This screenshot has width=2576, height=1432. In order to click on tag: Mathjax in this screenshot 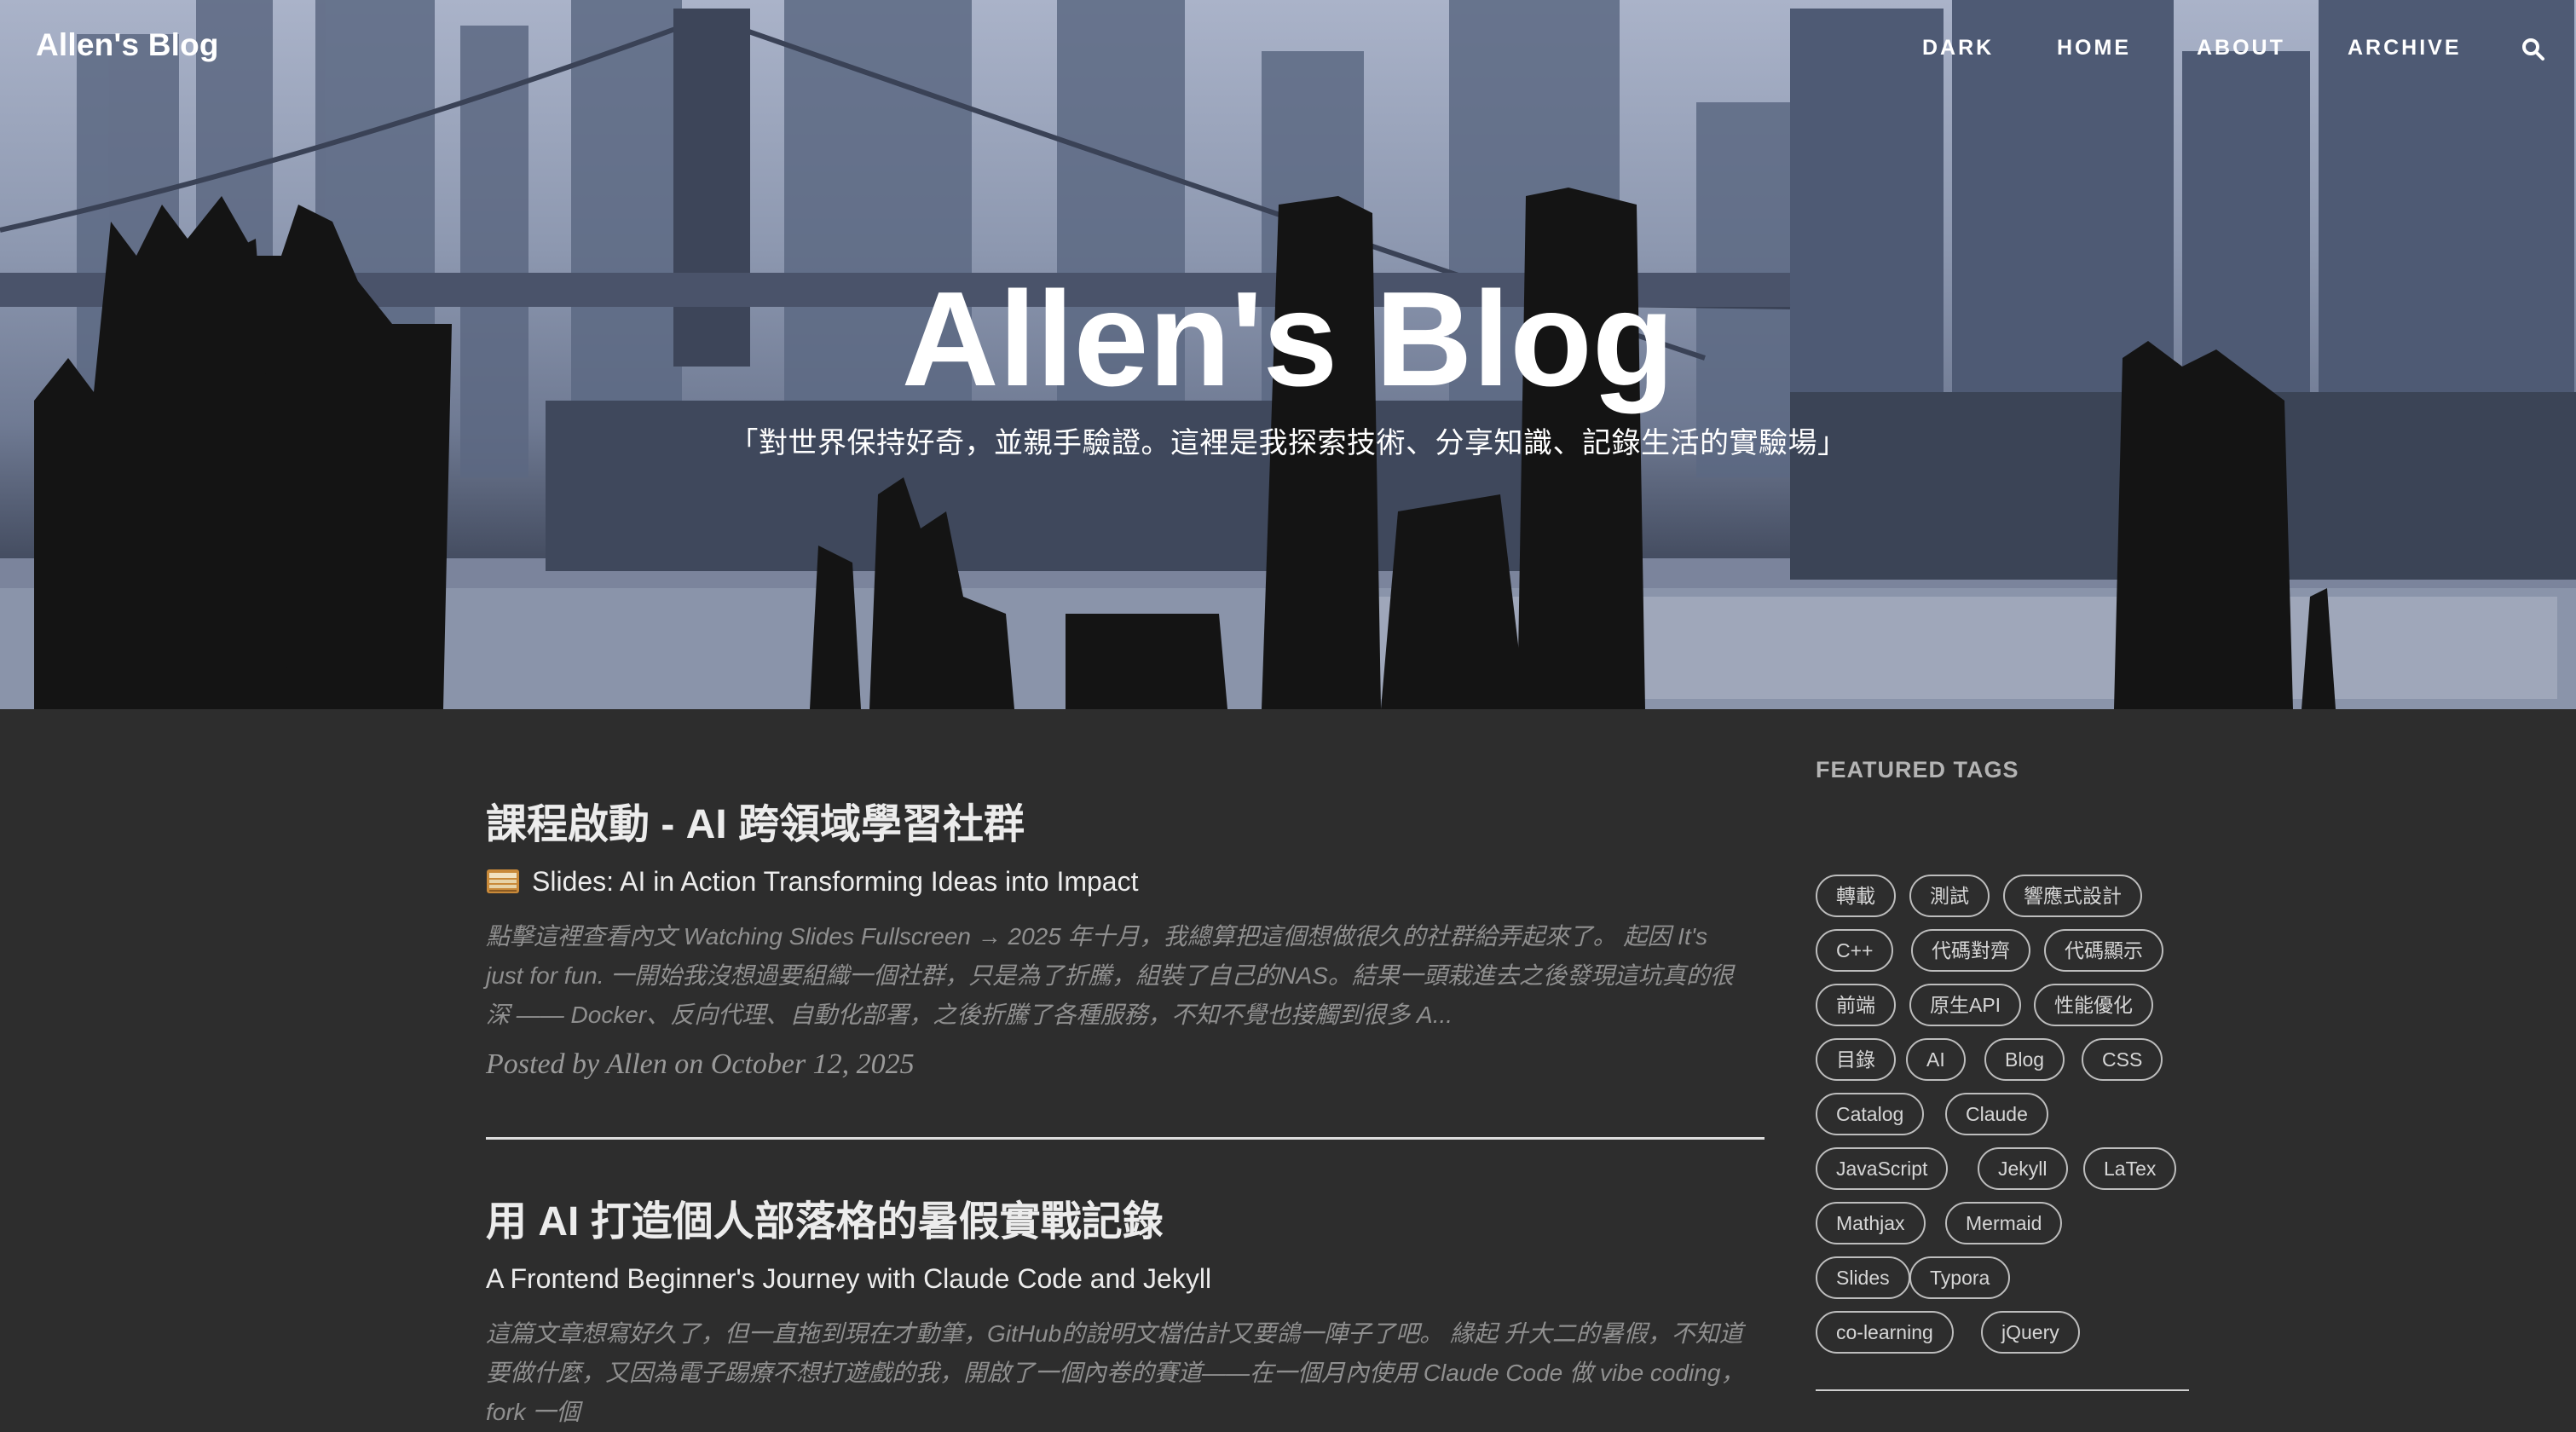, I will do `click(1871, 1223)`.